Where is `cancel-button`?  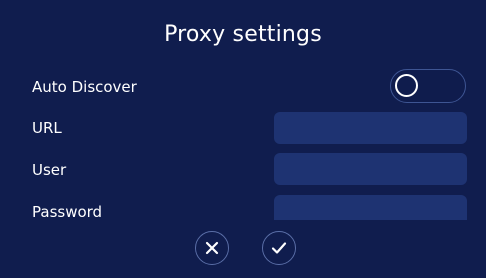 cancel-button is located at coordinates (212, 248).